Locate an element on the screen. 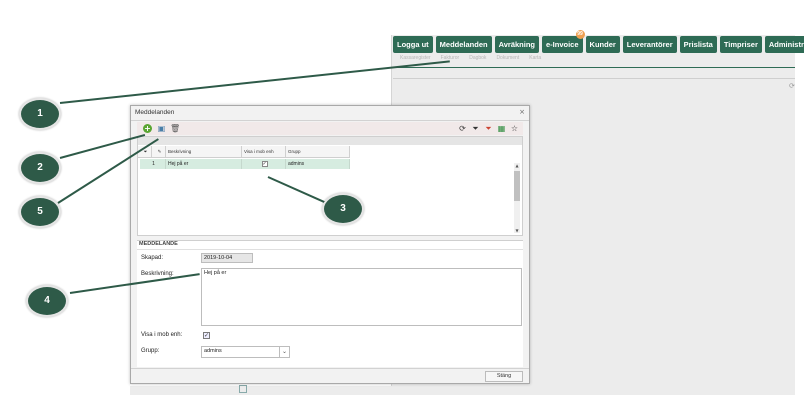  grid-header: ⏷ ✎ Beskrivning Visa i mob enh Grupp is located at coordinates (244, 152).